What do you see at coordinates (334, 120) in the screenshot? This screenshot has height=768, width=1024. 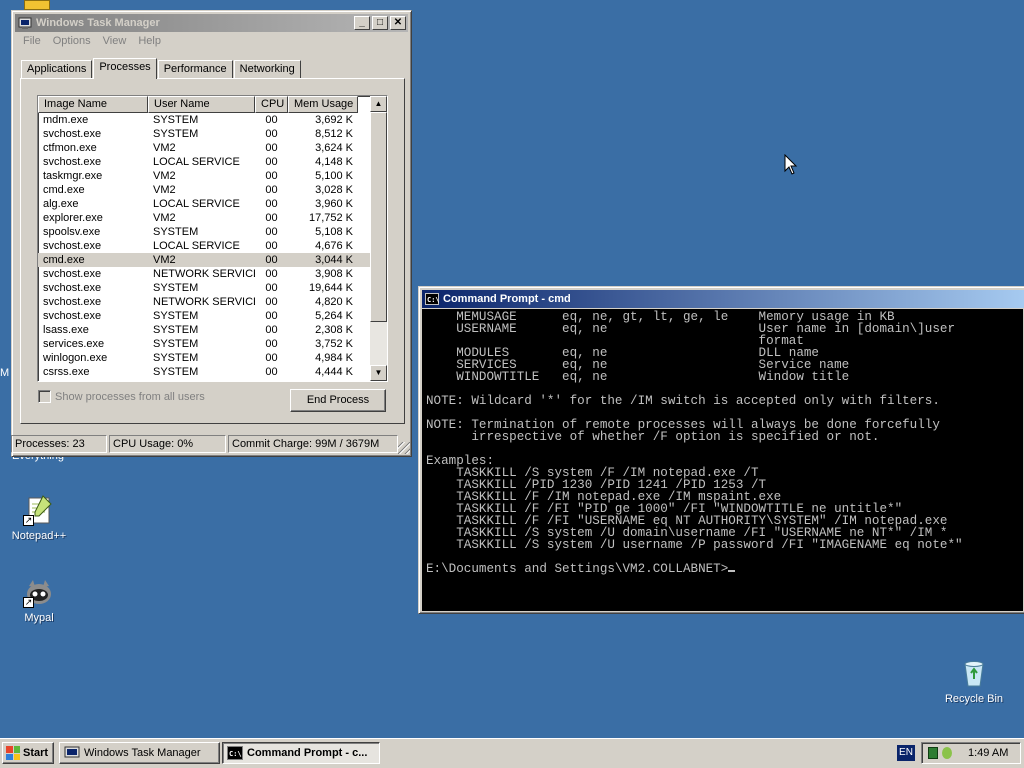 I see `process-mem-usage: 3,692 K` at bounding box center [334, 120].